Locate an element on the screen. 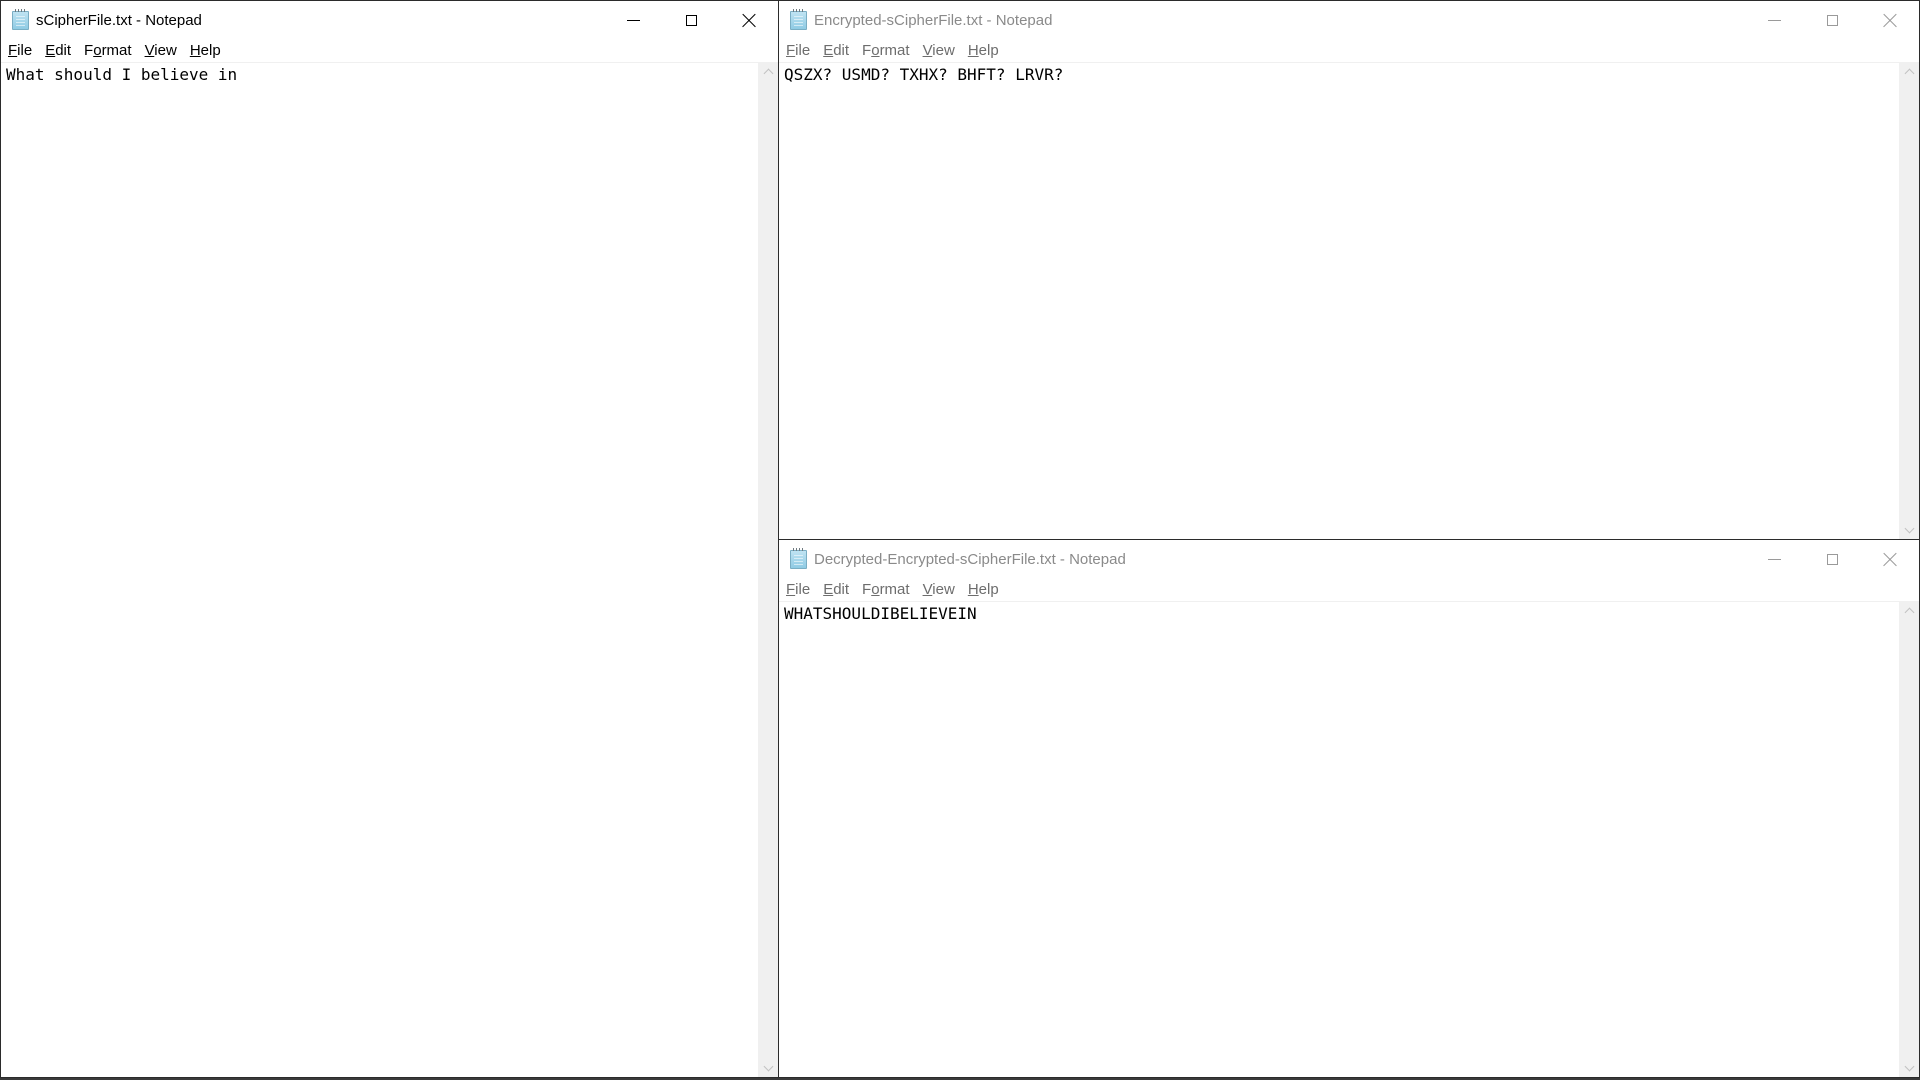  menu-label: dit is located at coordinates (841, 50).